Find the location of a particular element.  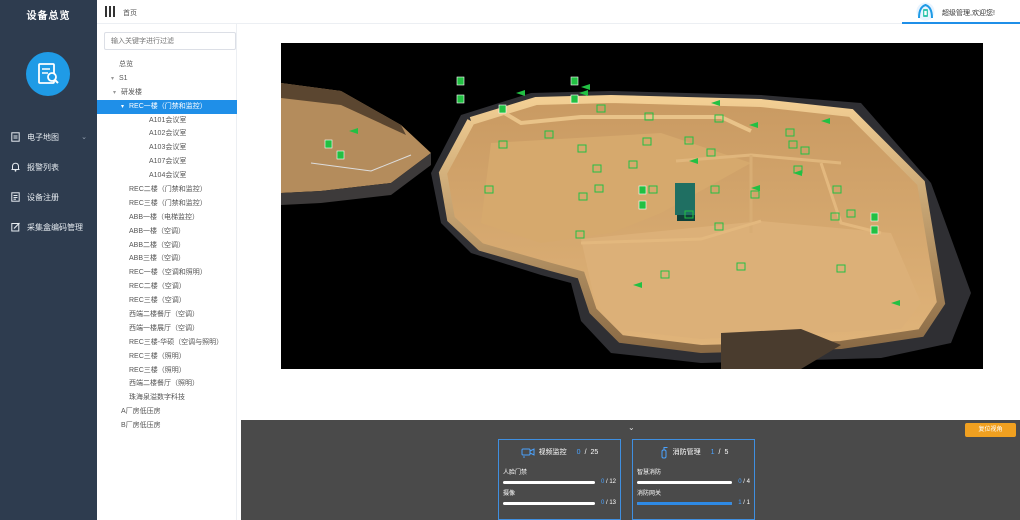

tree-node: REC一楼（空调和照明） is located at coordinates (167, 273).